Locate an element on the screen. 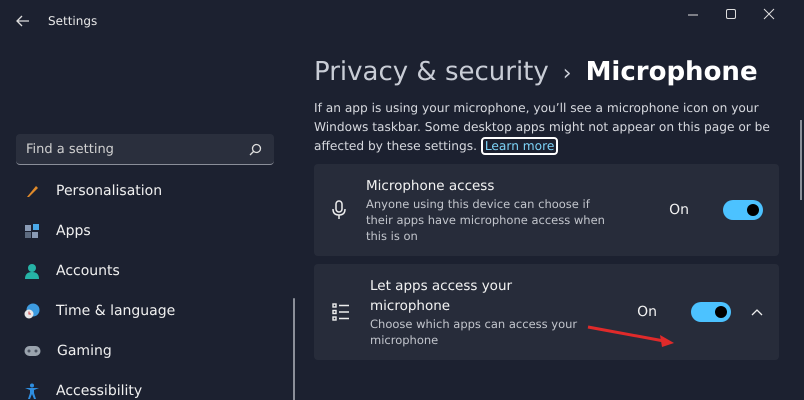  nav-item: Apps is located at coordinates (149, 231).